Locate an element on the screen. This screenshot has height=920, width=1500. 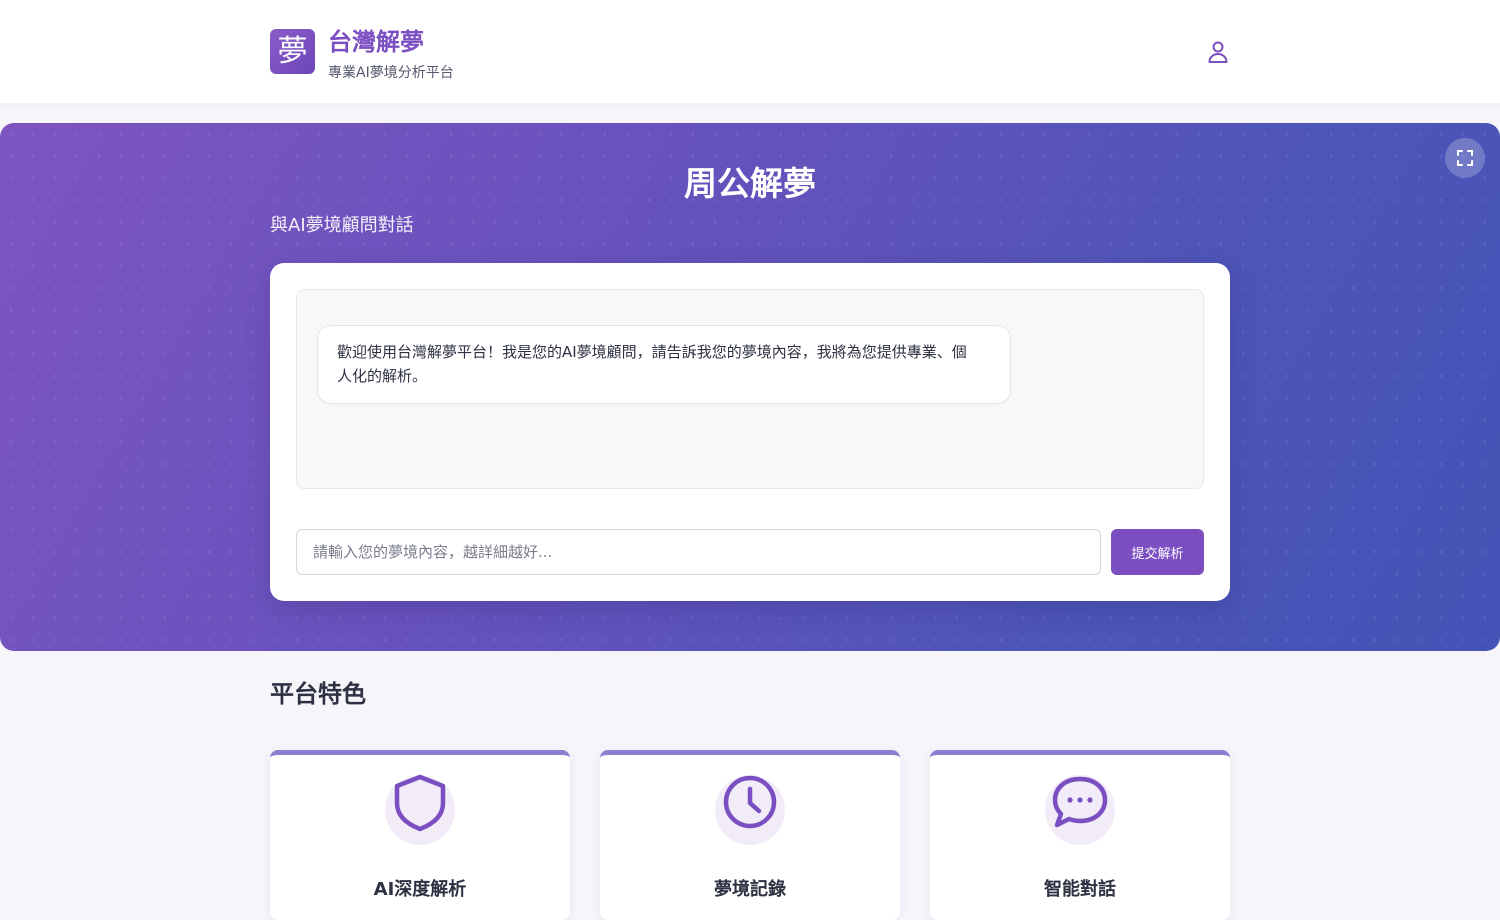
dream-input is located at coordinates (698, 552).